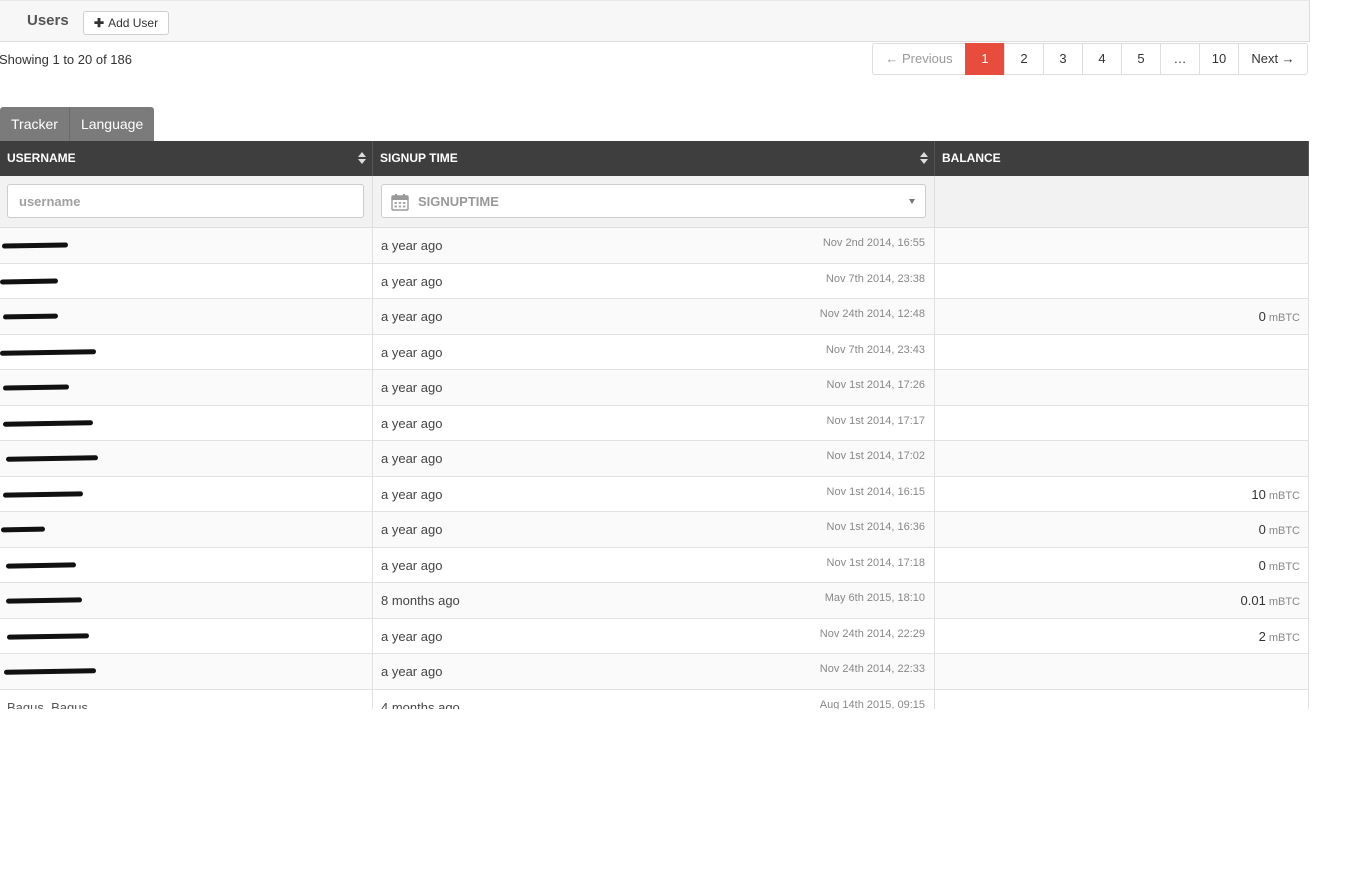 The width and height of the screenshot is (1369, 885). I want to click on signup-time-cell: a year ago Nov 24th 2014, 22:33, so click(654, 671).